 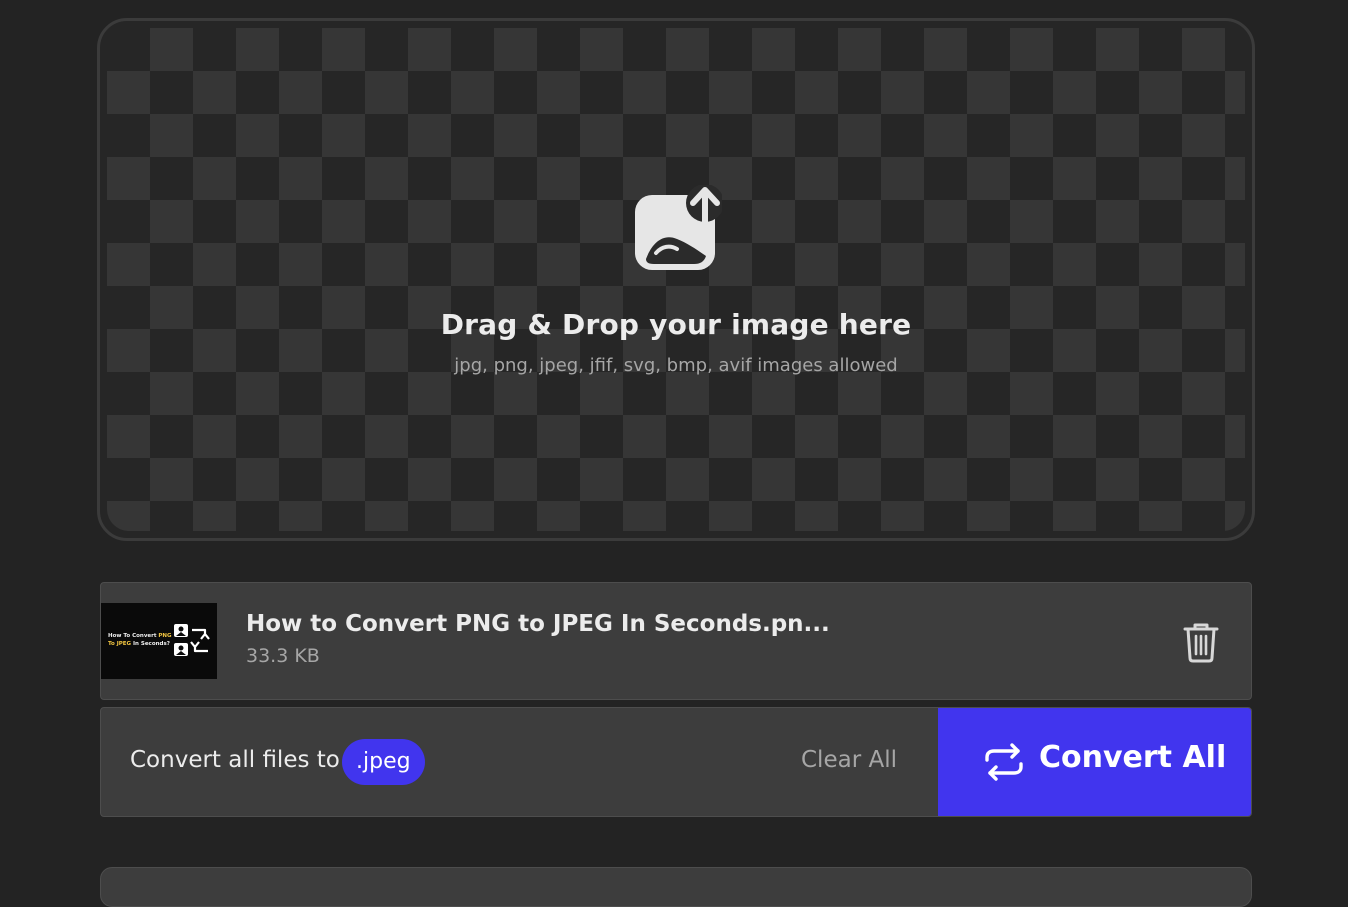 What do you see at coordinates (383, 762) in the screenshot?
I see `output-format-select: .jpeg` at bounding box center [383, 762].